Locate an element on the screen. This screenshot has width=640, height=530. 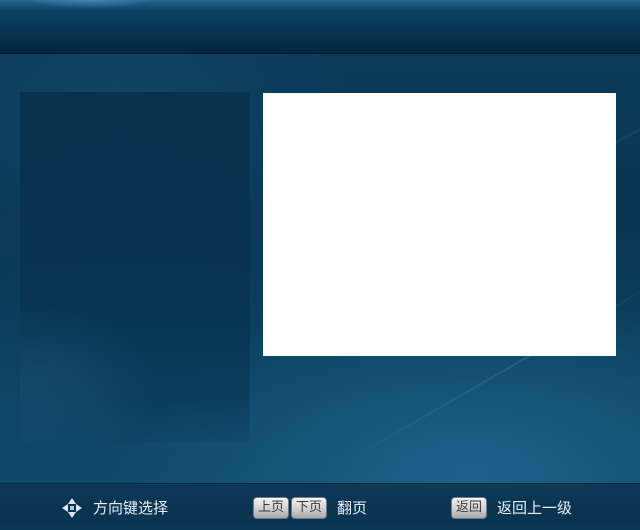
dpad-arrows-icon is located at coordinates (72, 507).